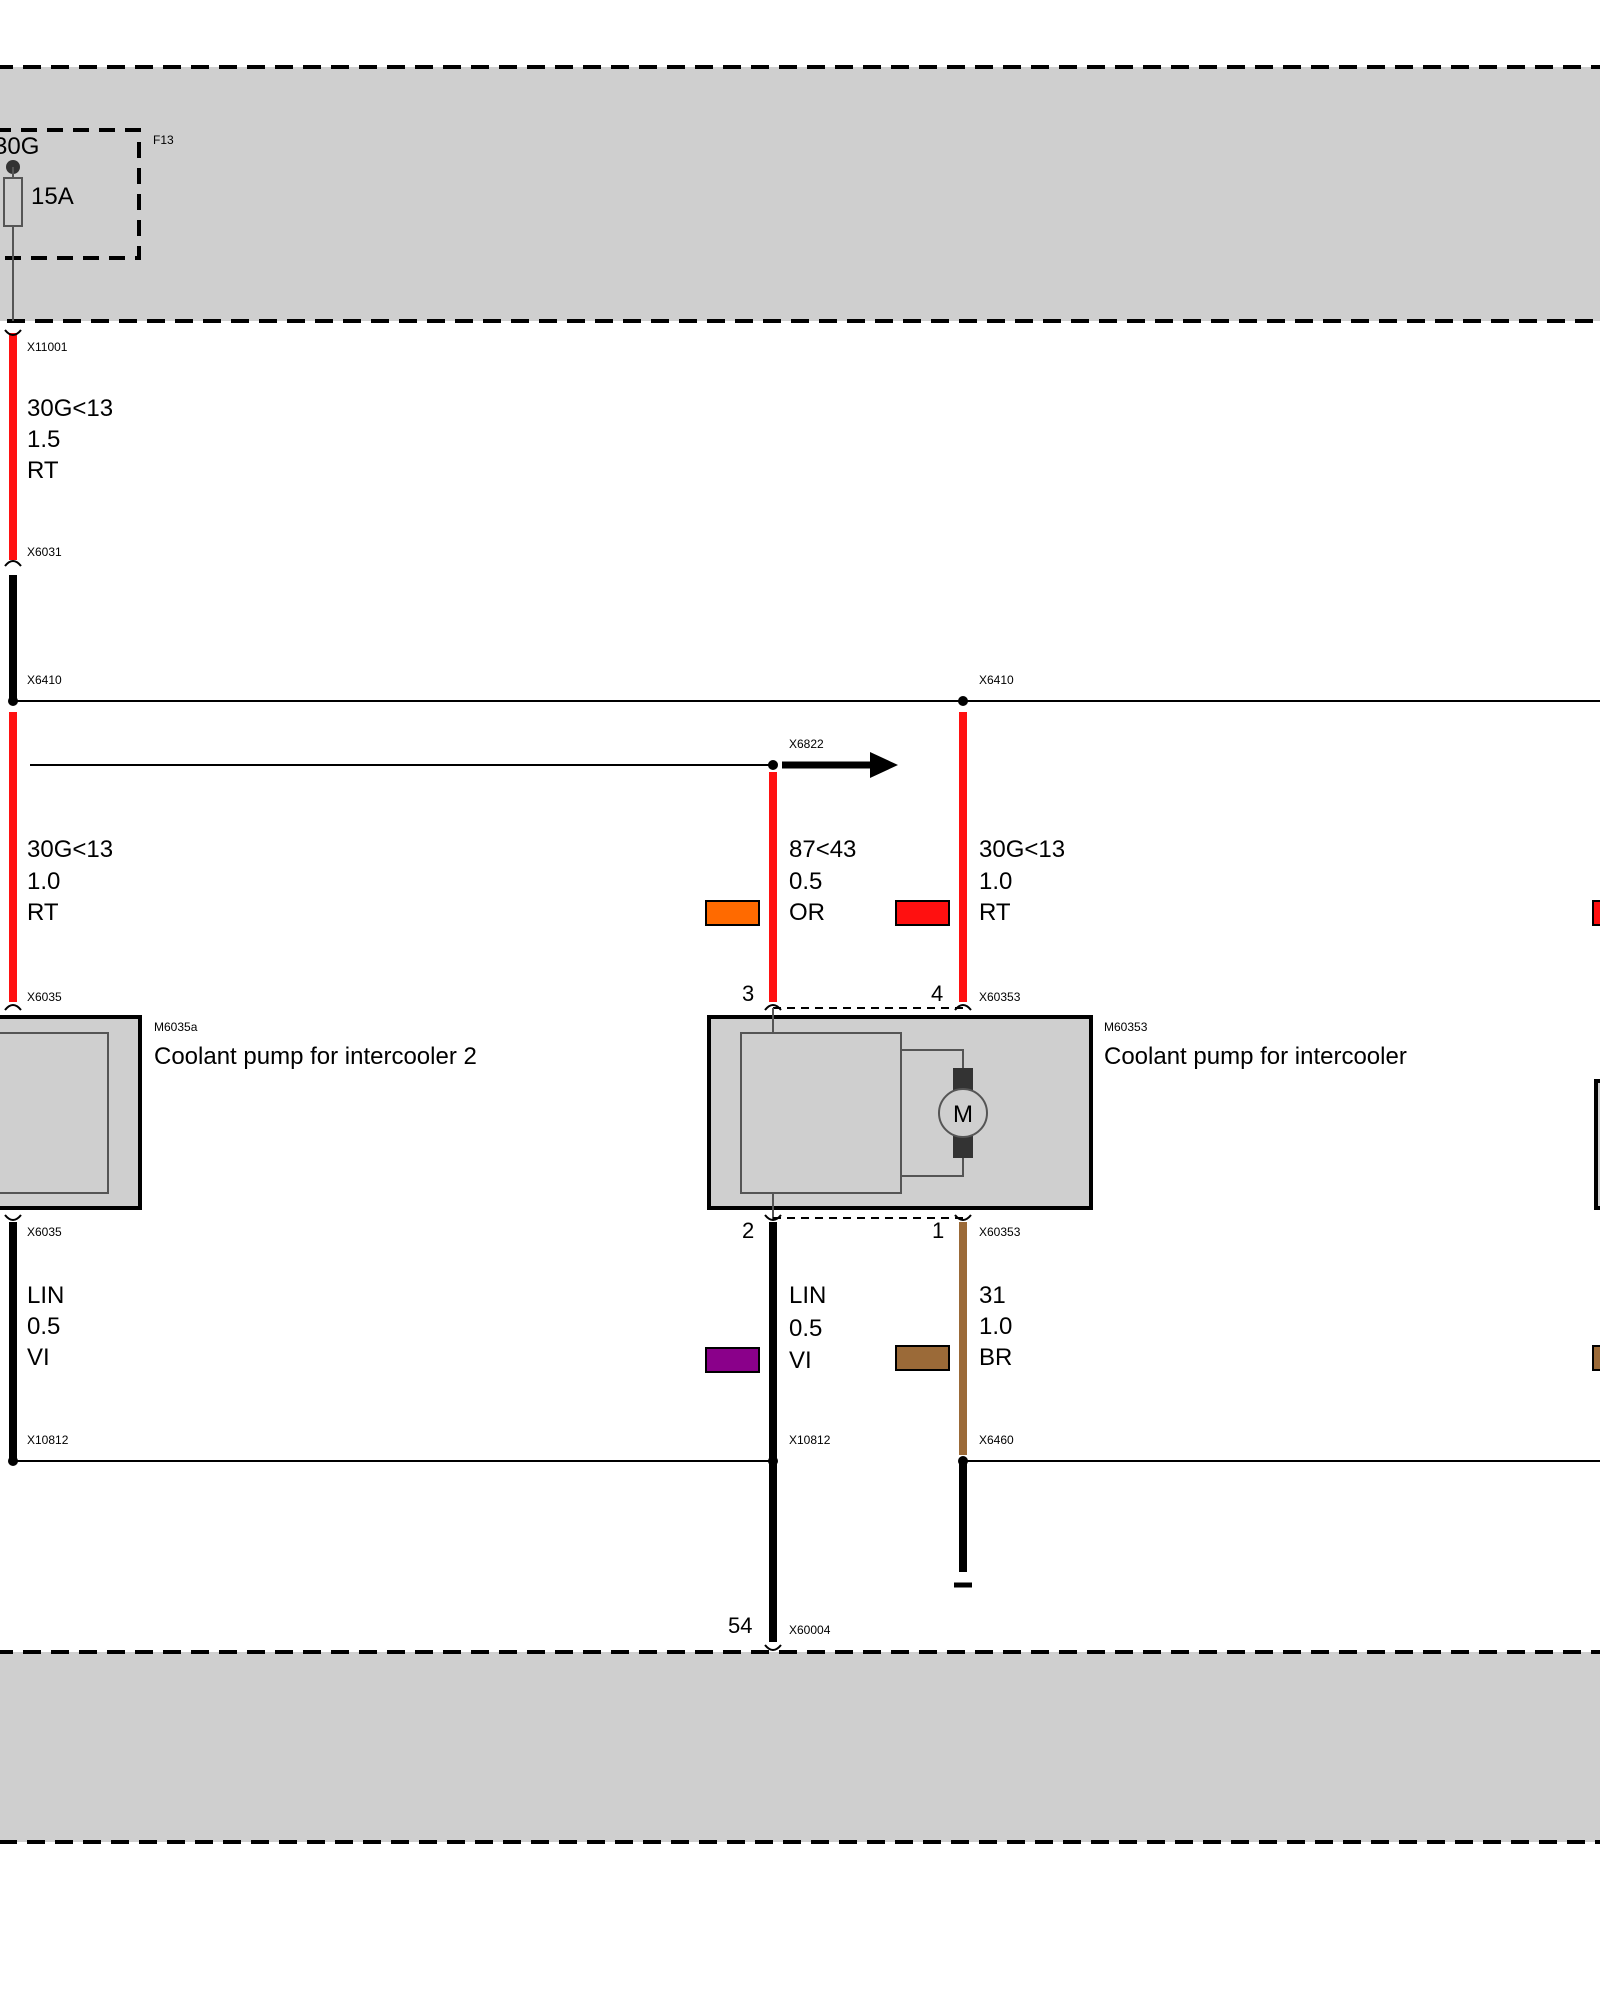 The height and width of the screenshot is (2000, 1600). Describe the element at coordinates (43, 912) in the screenshot. I see `wire2-color: RT` at that location.